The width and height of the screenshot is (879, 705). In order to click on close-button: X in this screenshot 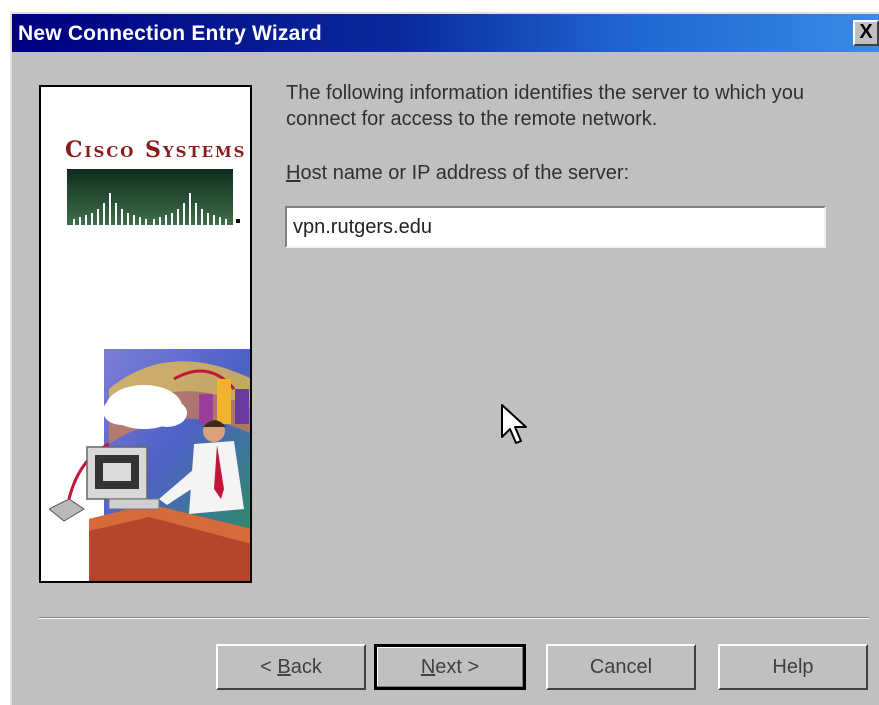, I will do `click(866, 33)`.